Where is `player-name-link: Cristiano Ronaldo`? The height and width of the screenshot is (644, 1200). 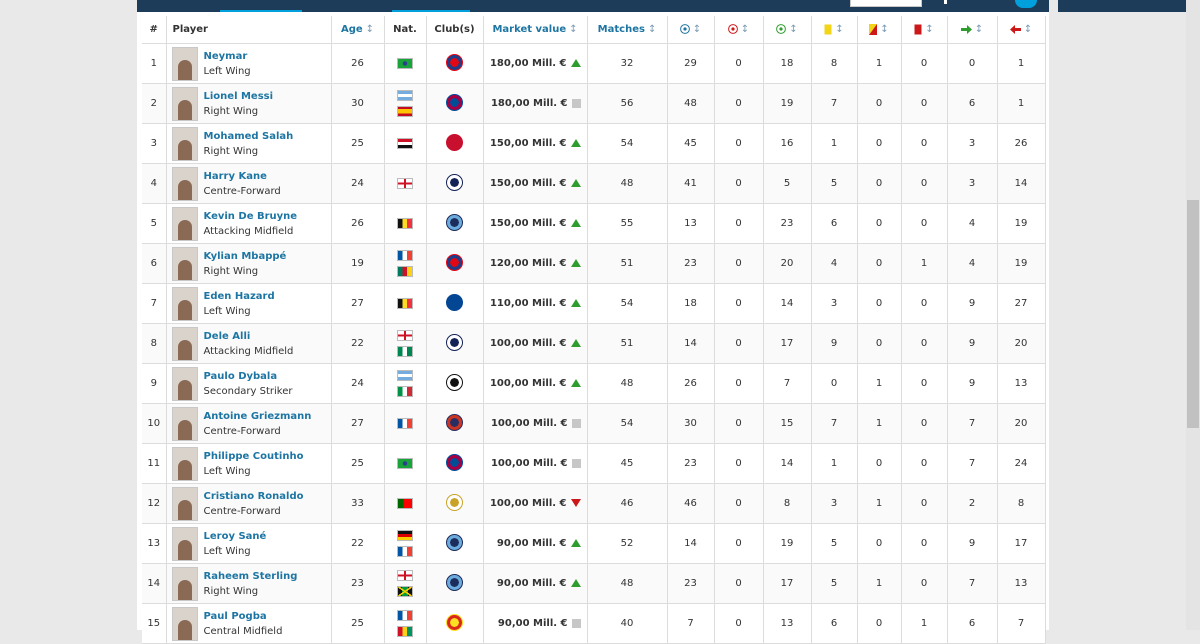
player-name-link: Cristiano Ronaldo is located at coordinates (254, 496).